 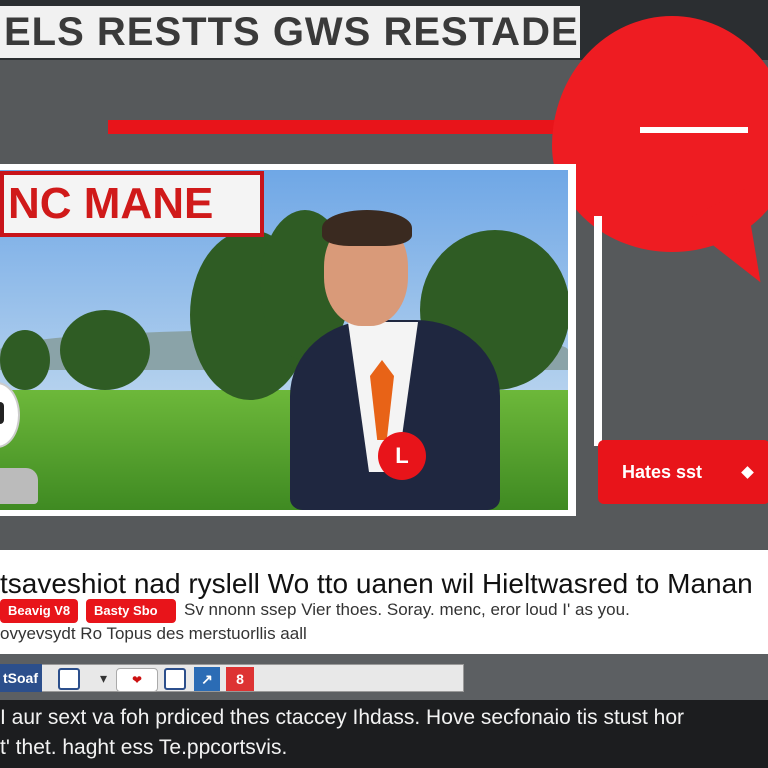 I want to click on side-tab, so click(x=19, y=486).